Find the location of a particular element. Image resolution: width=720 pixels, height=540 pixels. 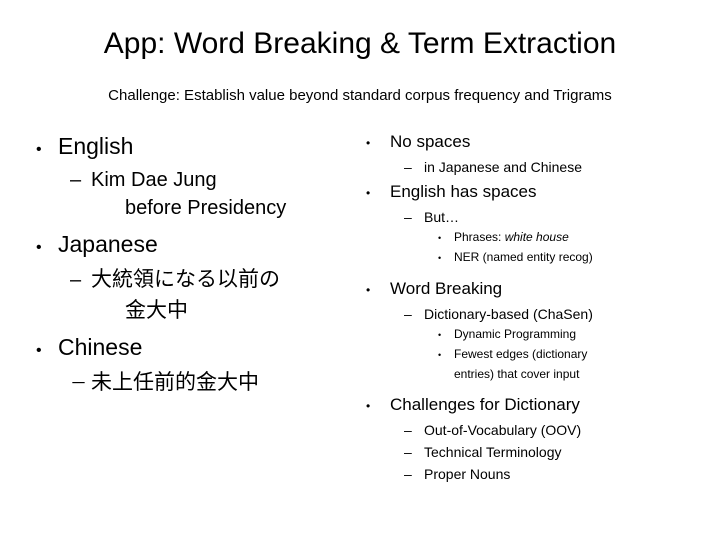

list-item-label: 大統領になる以前の is located at coordinates (185, 279).